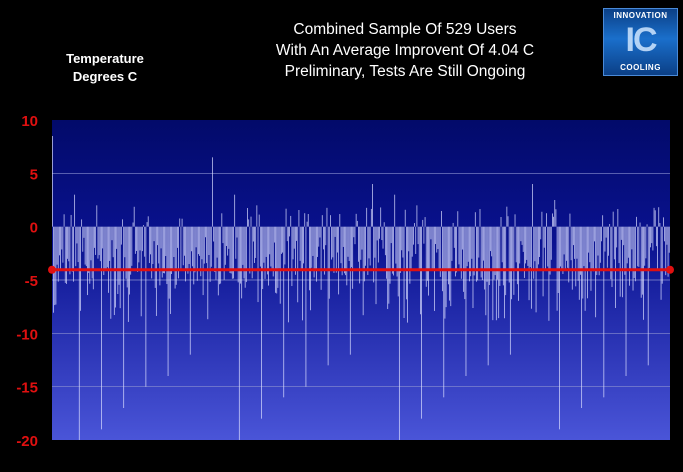  Describe the element at coordinates (52, 269) in the screenshot. I see `average-line-start-marker` at that location.